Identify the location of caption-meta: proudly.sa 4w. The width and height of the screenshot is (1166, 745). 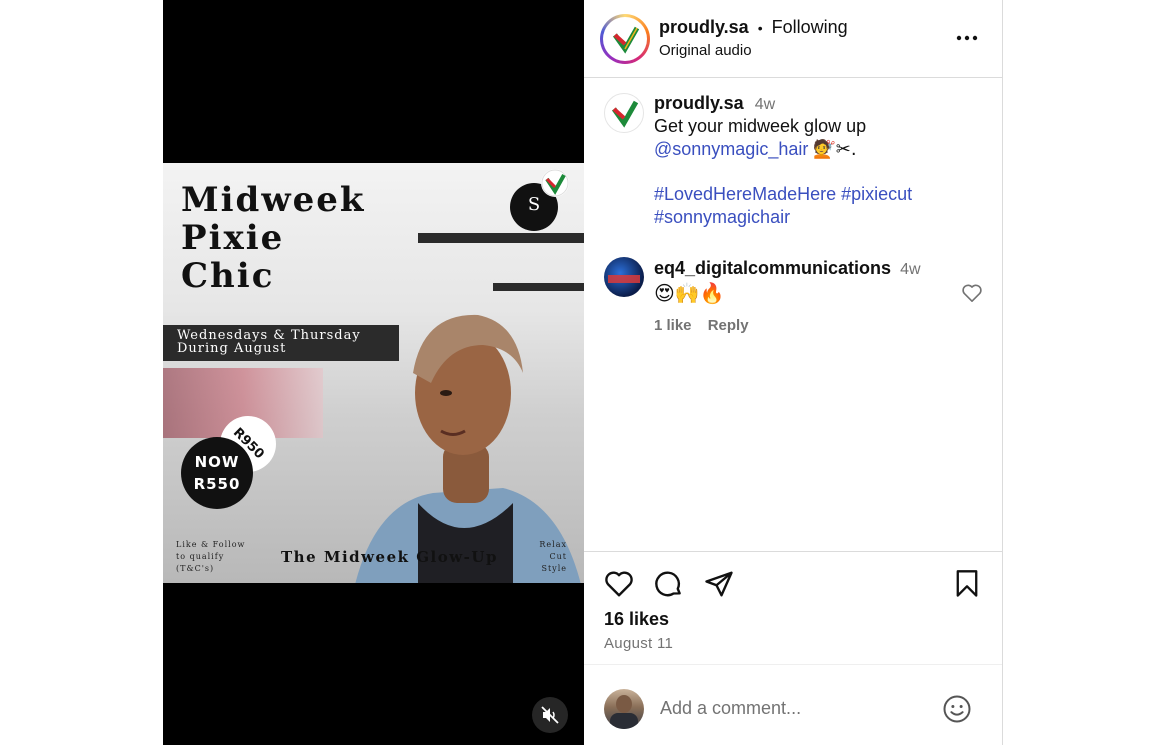
(714, 103).